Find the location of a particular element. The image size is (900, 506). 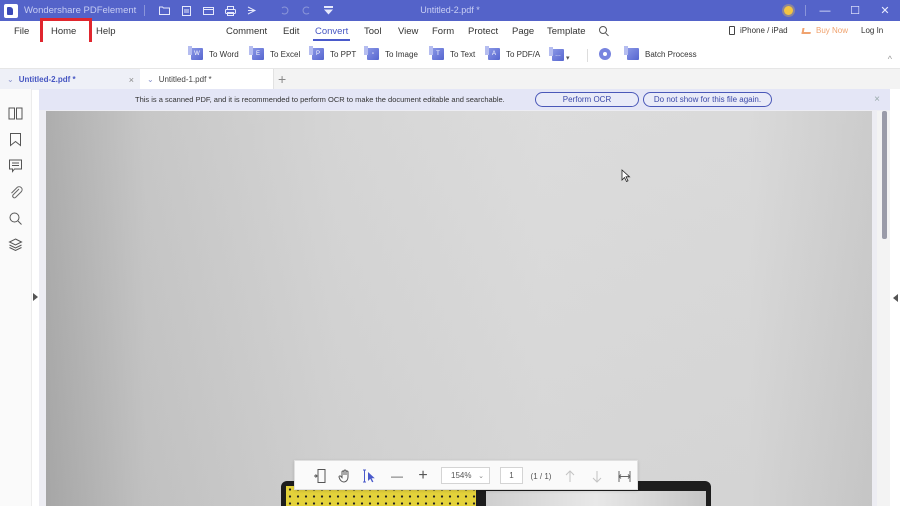

zoom-out-button: — is located at coordinates (397, 476).